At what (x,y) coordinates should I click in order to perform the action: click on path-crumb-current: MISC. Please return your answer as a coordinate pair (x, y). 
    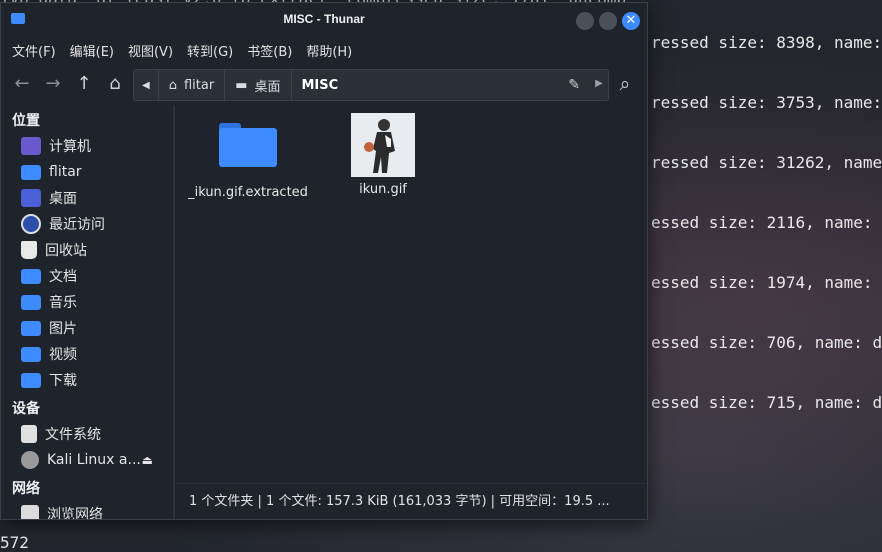
    Looking at the image, I should click on (320, 85).